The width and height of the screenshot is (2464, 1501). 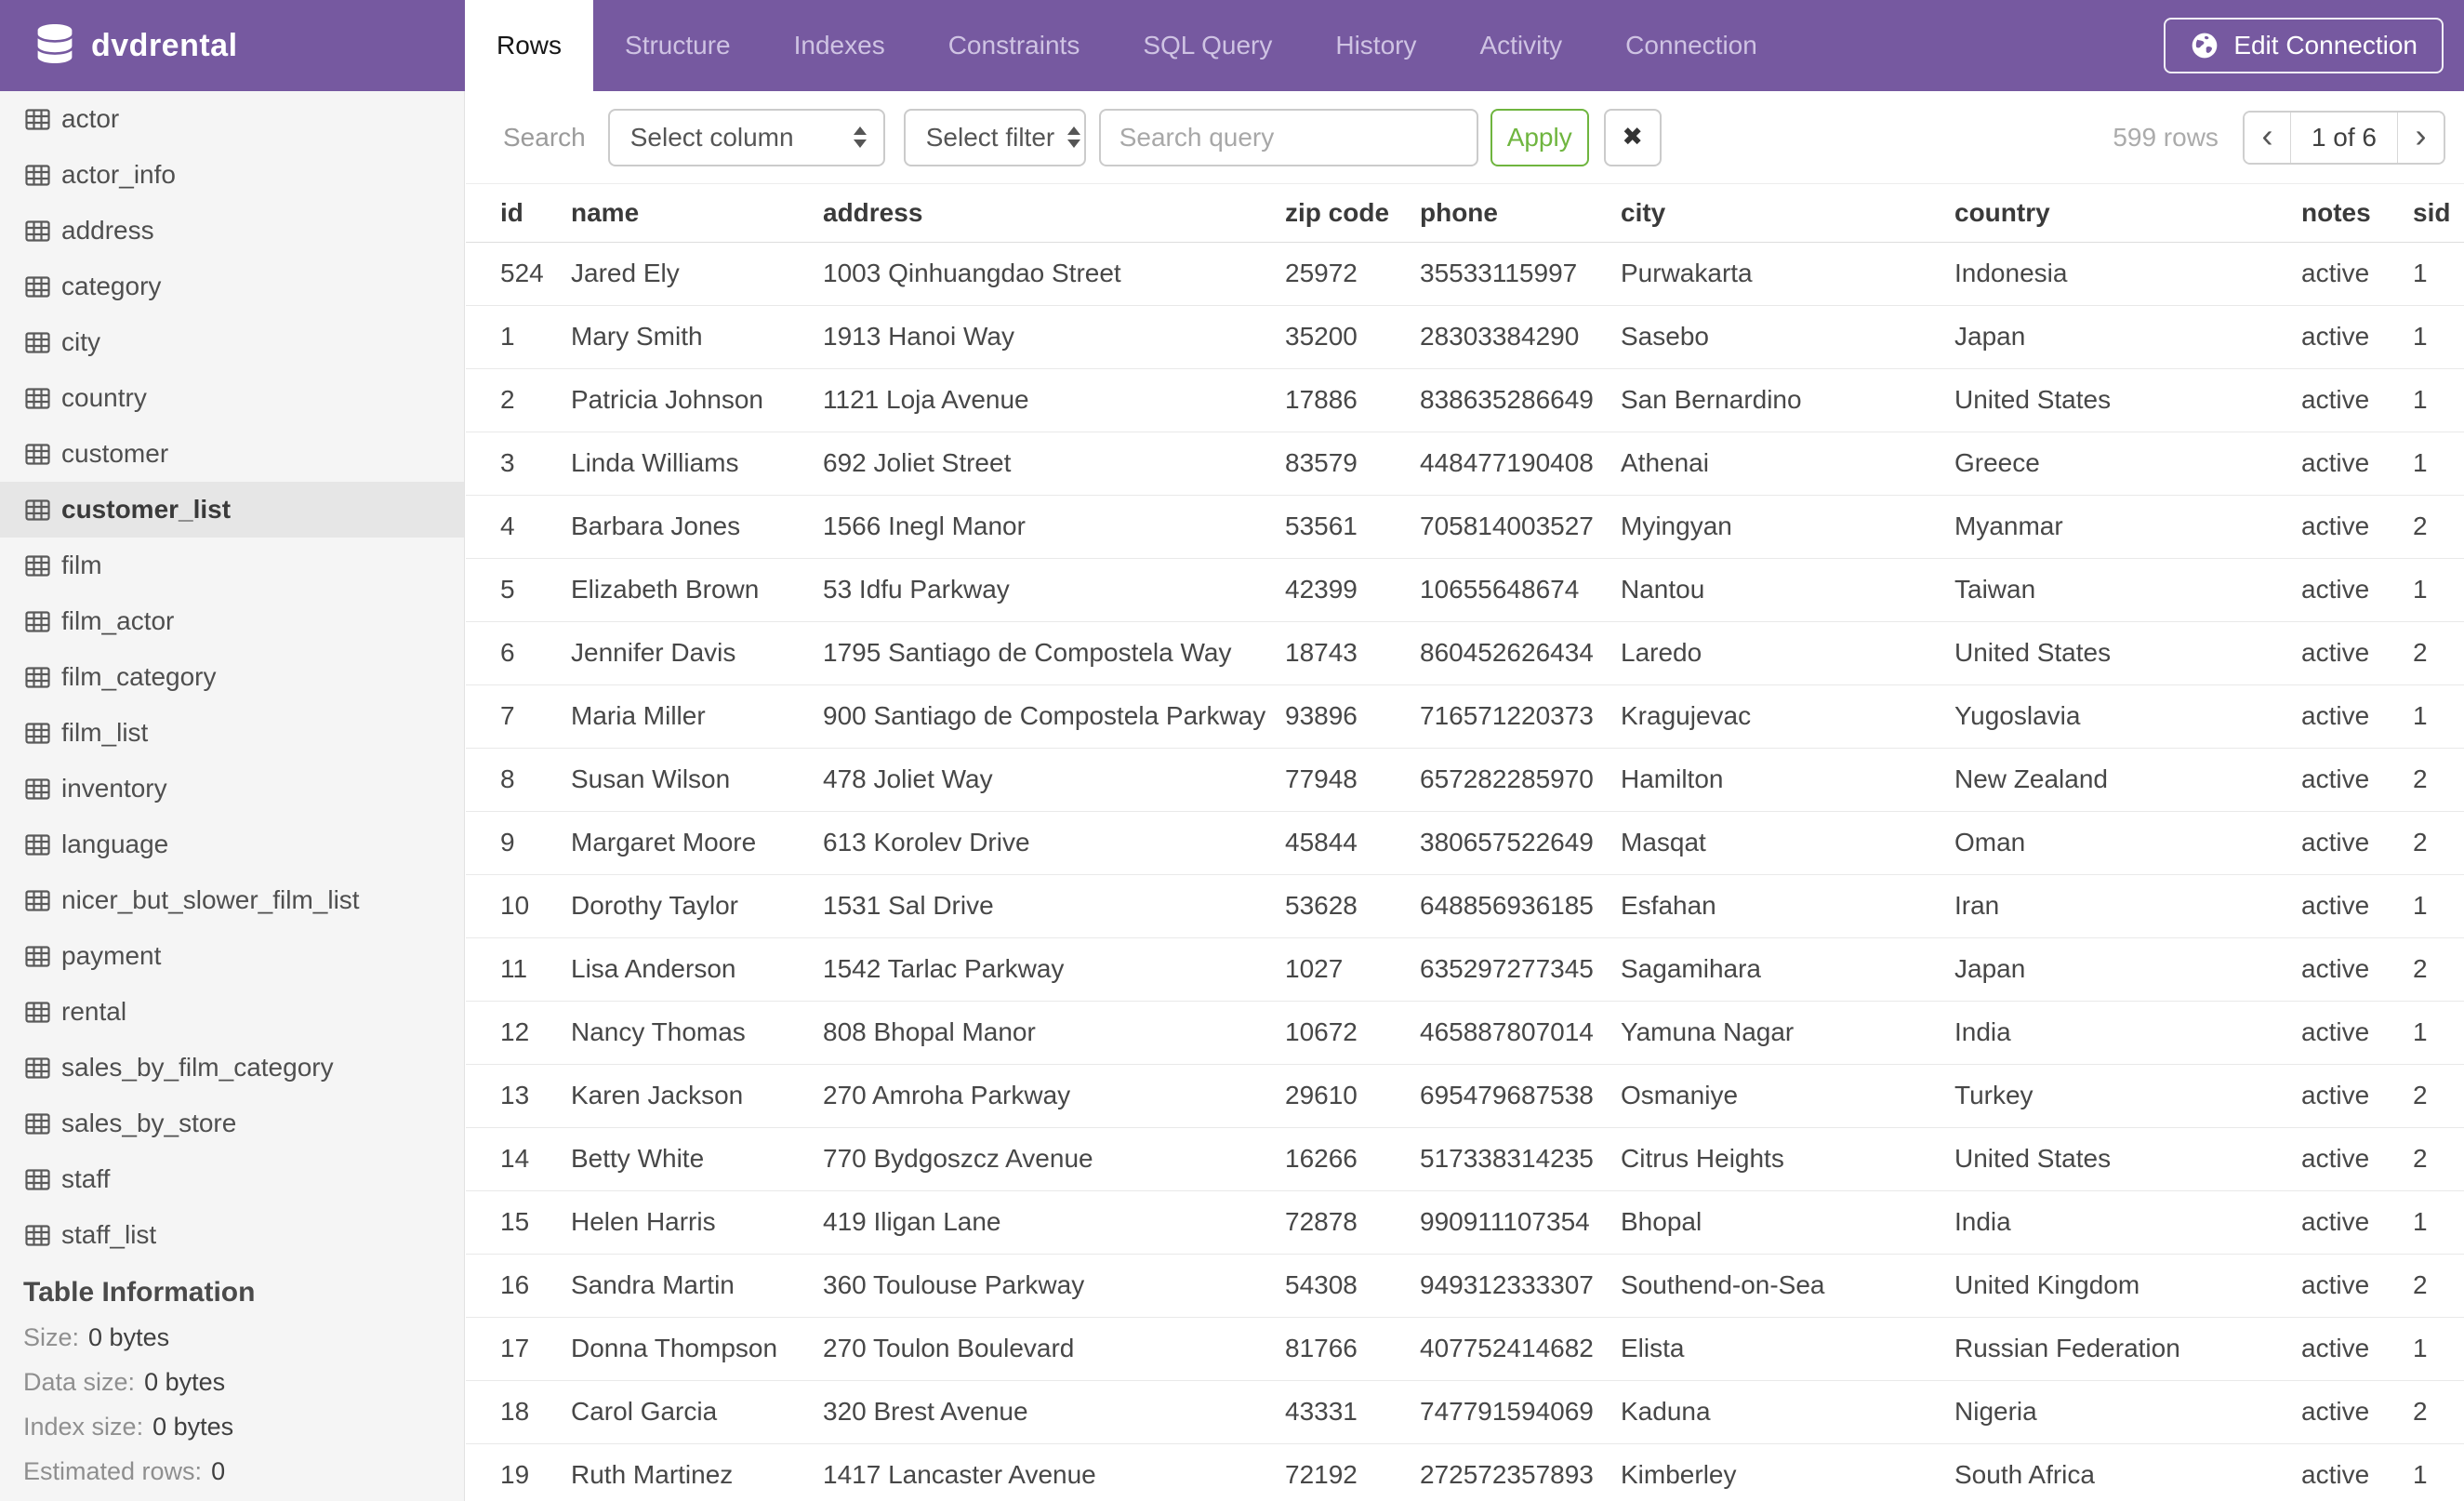 I want to click on sidebar-item-label: sales_by_store, so click(x=149, y=1123).